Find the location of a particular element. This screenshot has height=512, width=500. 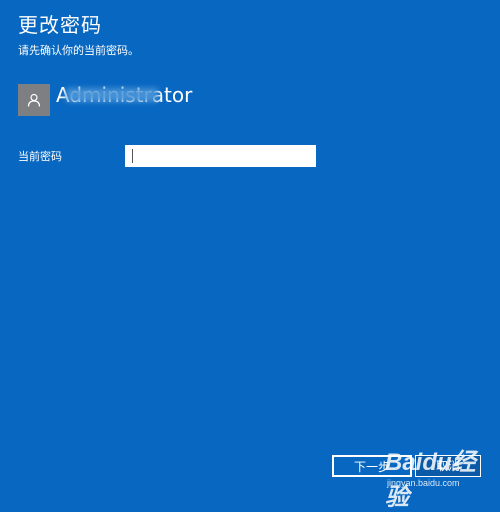

watermark-logo: Baidu经验 is located at coordinates (430, 480).